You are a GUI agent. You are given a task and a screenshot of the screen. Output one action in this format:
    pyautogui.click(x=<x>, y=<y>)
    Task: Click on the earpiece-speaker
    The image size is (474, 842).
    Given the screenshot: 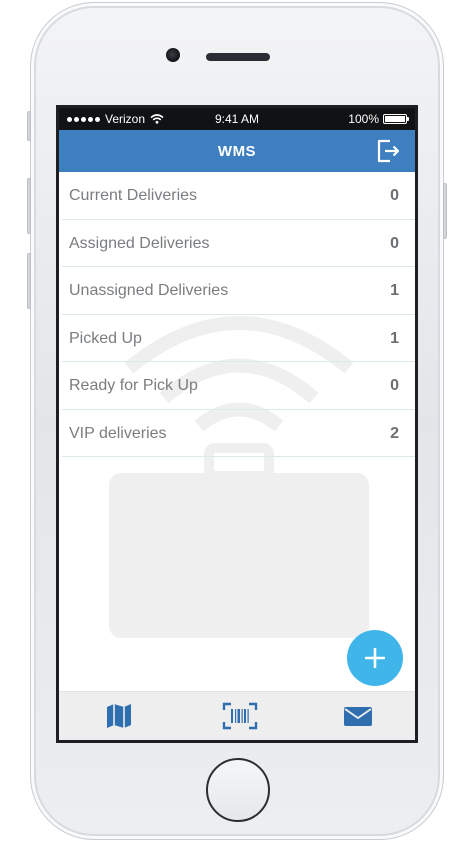 What is the action you would take?
    pyautogui.click(x=238, y=57)
    